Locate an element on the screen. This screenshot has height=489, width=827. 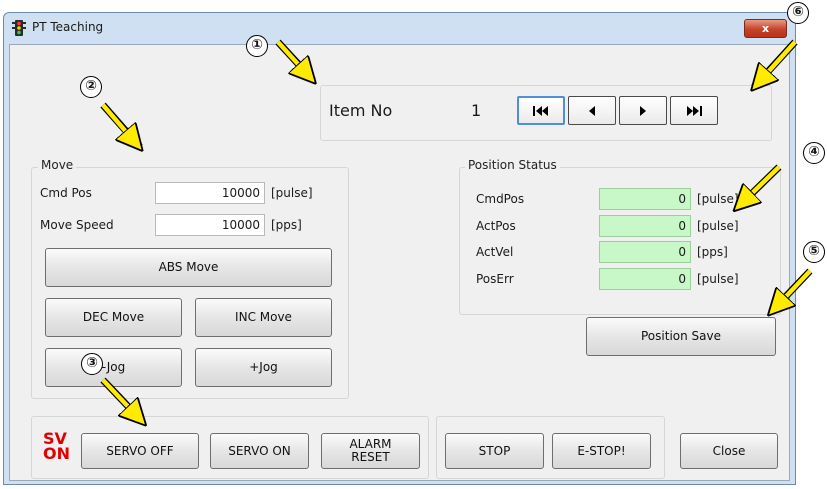
first-item-button is located at coordinates (541, 110).